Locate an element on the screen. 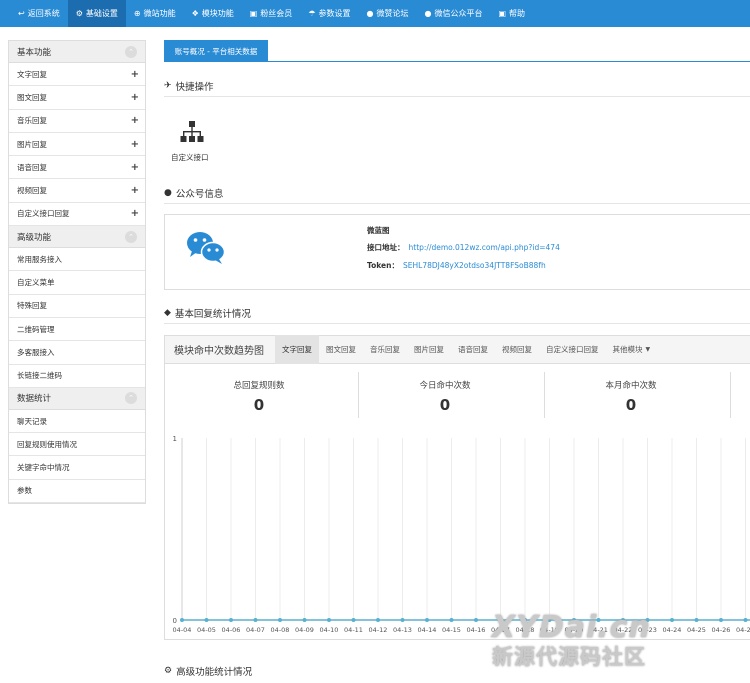 This screenshot has width=750, height=683. panel-tab-5: 视频回复 is located at coordinates (517, 349).